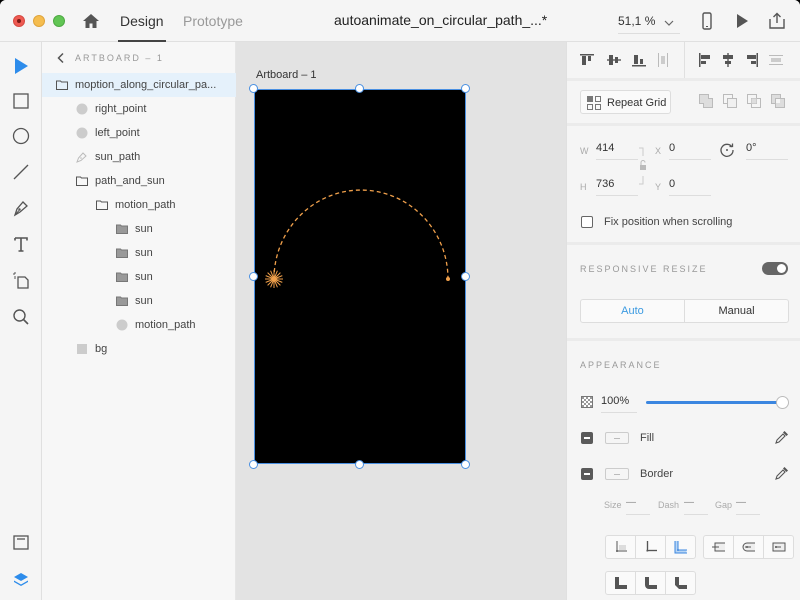 Image resolution: width=800 pixels, height=600 pixels. What do you see at coordinates (621, 547) in the screenshot?
I see `stroke-inner-button` at bounding box center [621, 547].